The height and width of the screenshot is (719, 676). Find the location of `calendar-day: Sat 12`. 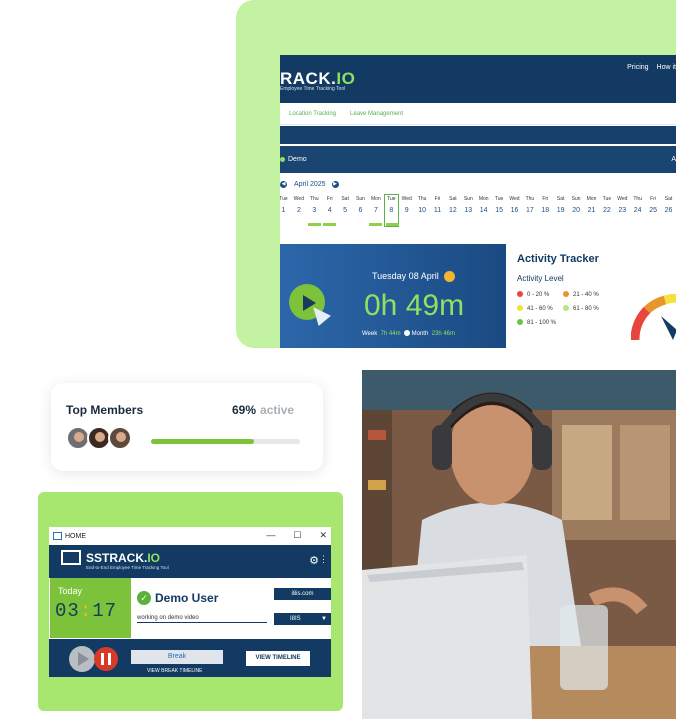

calendar-day: Sat 12 is located at coordinates (452, 206).